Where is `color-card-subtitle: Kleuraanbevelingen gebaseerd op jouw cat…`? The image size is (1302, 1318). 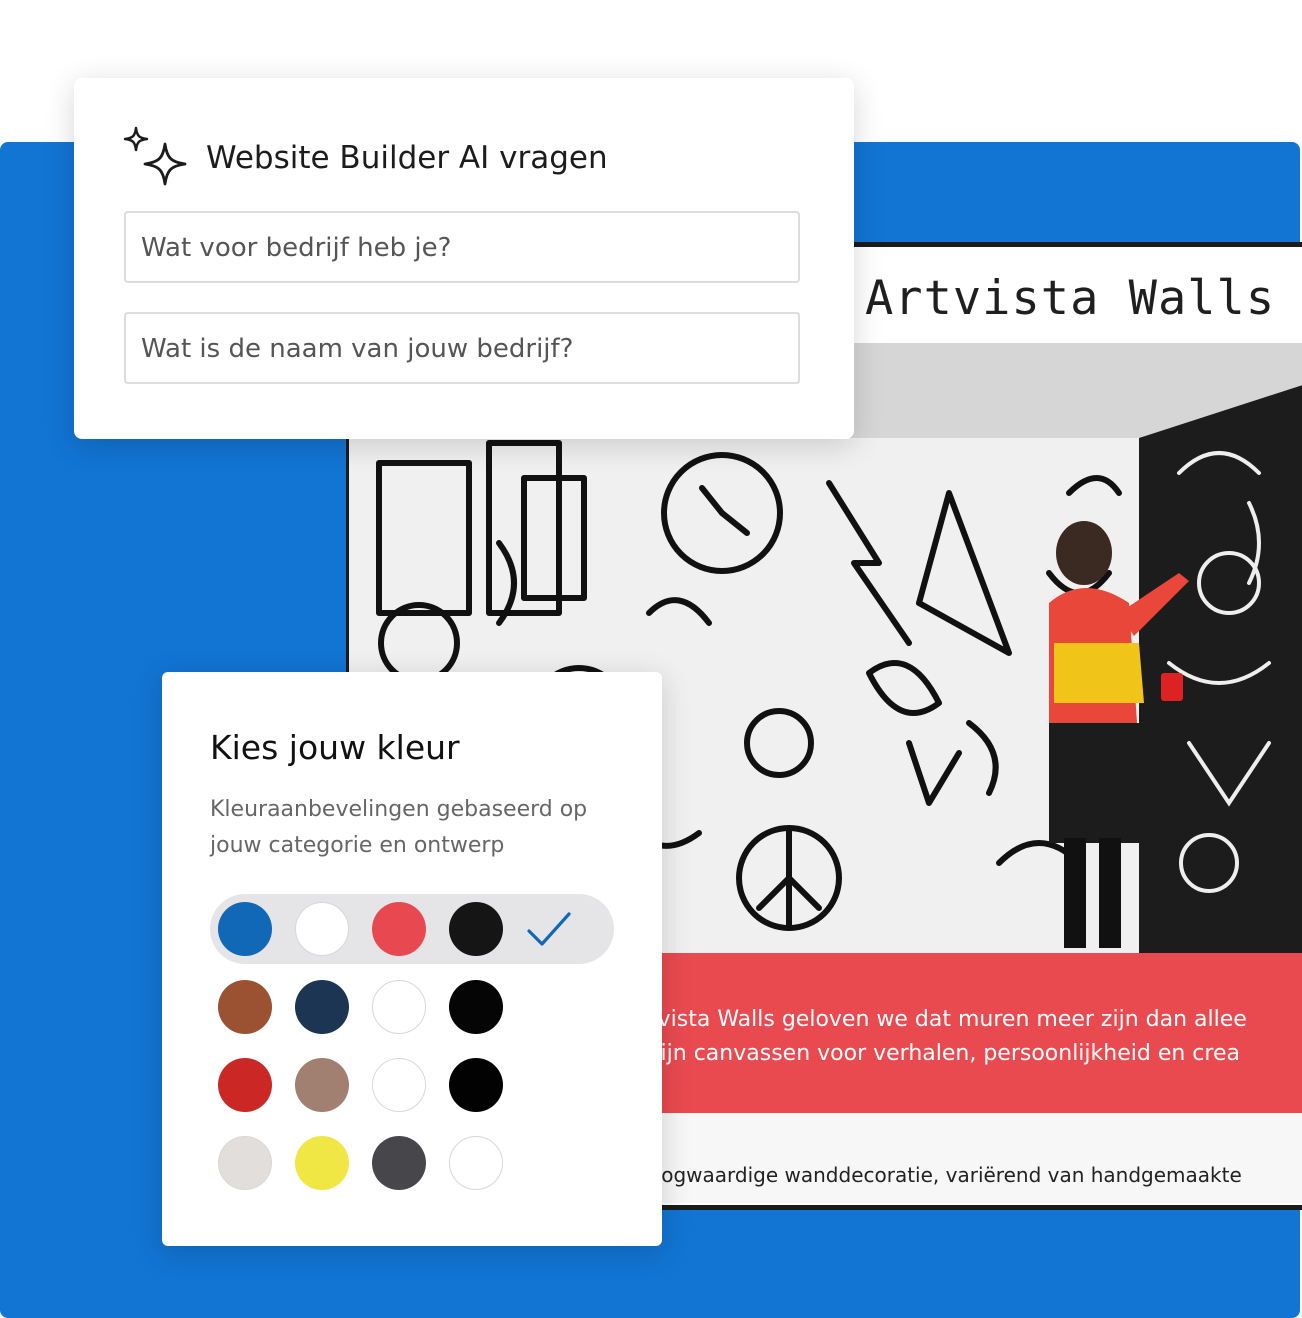 color-card-subtitle: Kleuraanbevelingen gebaseerd op jouw cat… is located at coordinates (399, 827).